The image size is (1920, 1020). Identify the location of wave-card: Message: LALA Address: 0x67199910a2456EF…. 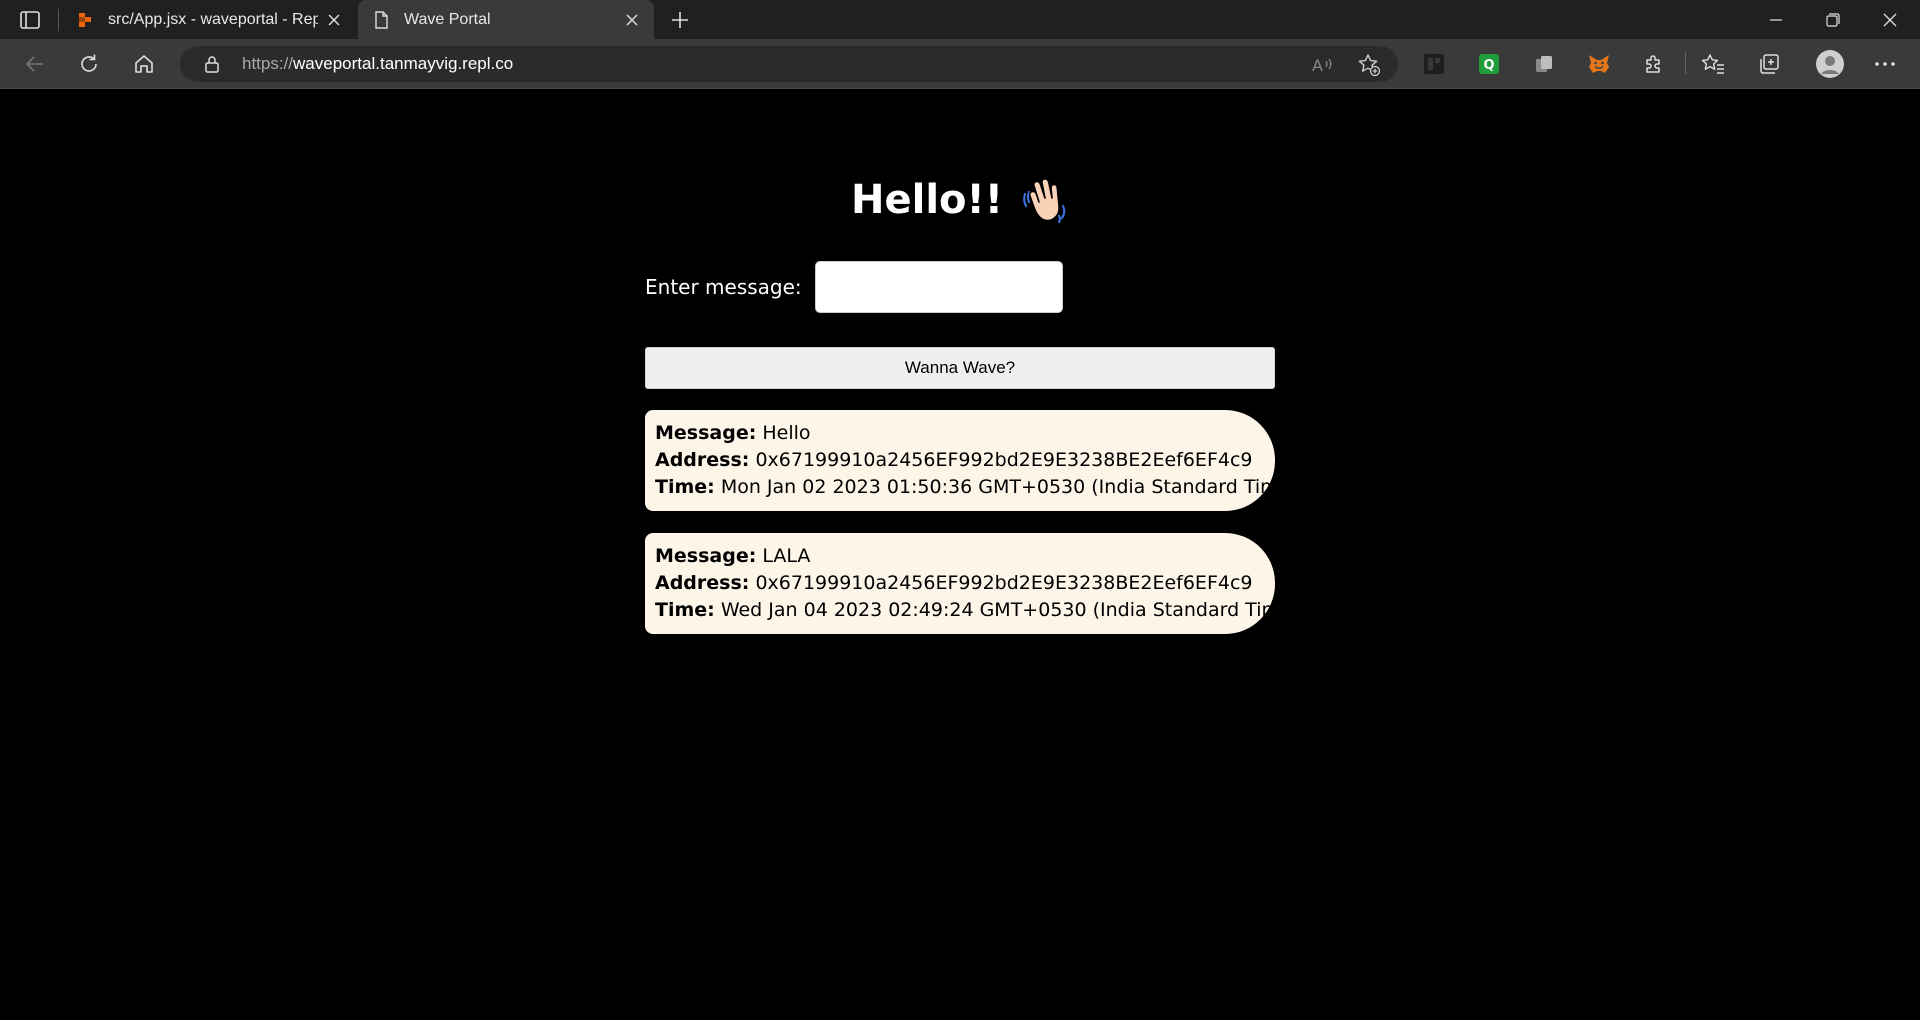
(972, 583).